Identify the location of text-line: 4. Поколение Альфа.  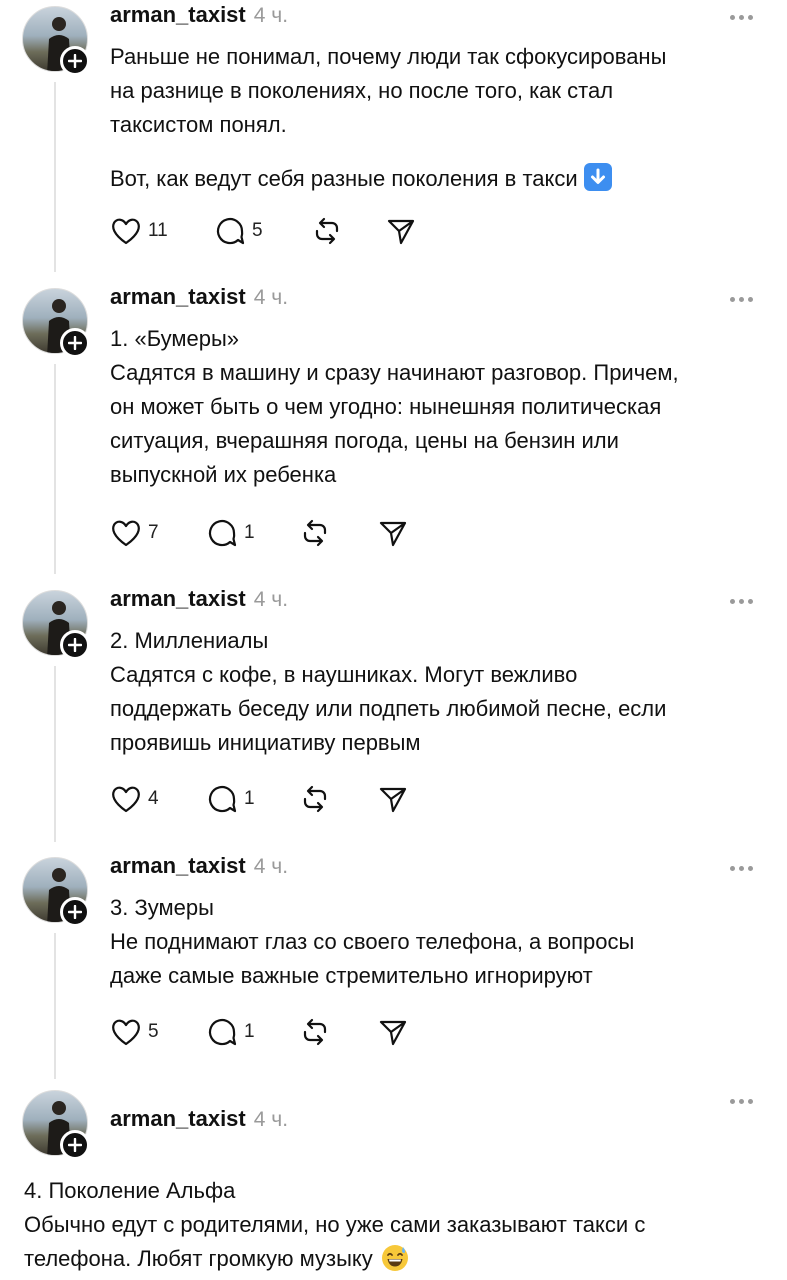
(130, 1190).